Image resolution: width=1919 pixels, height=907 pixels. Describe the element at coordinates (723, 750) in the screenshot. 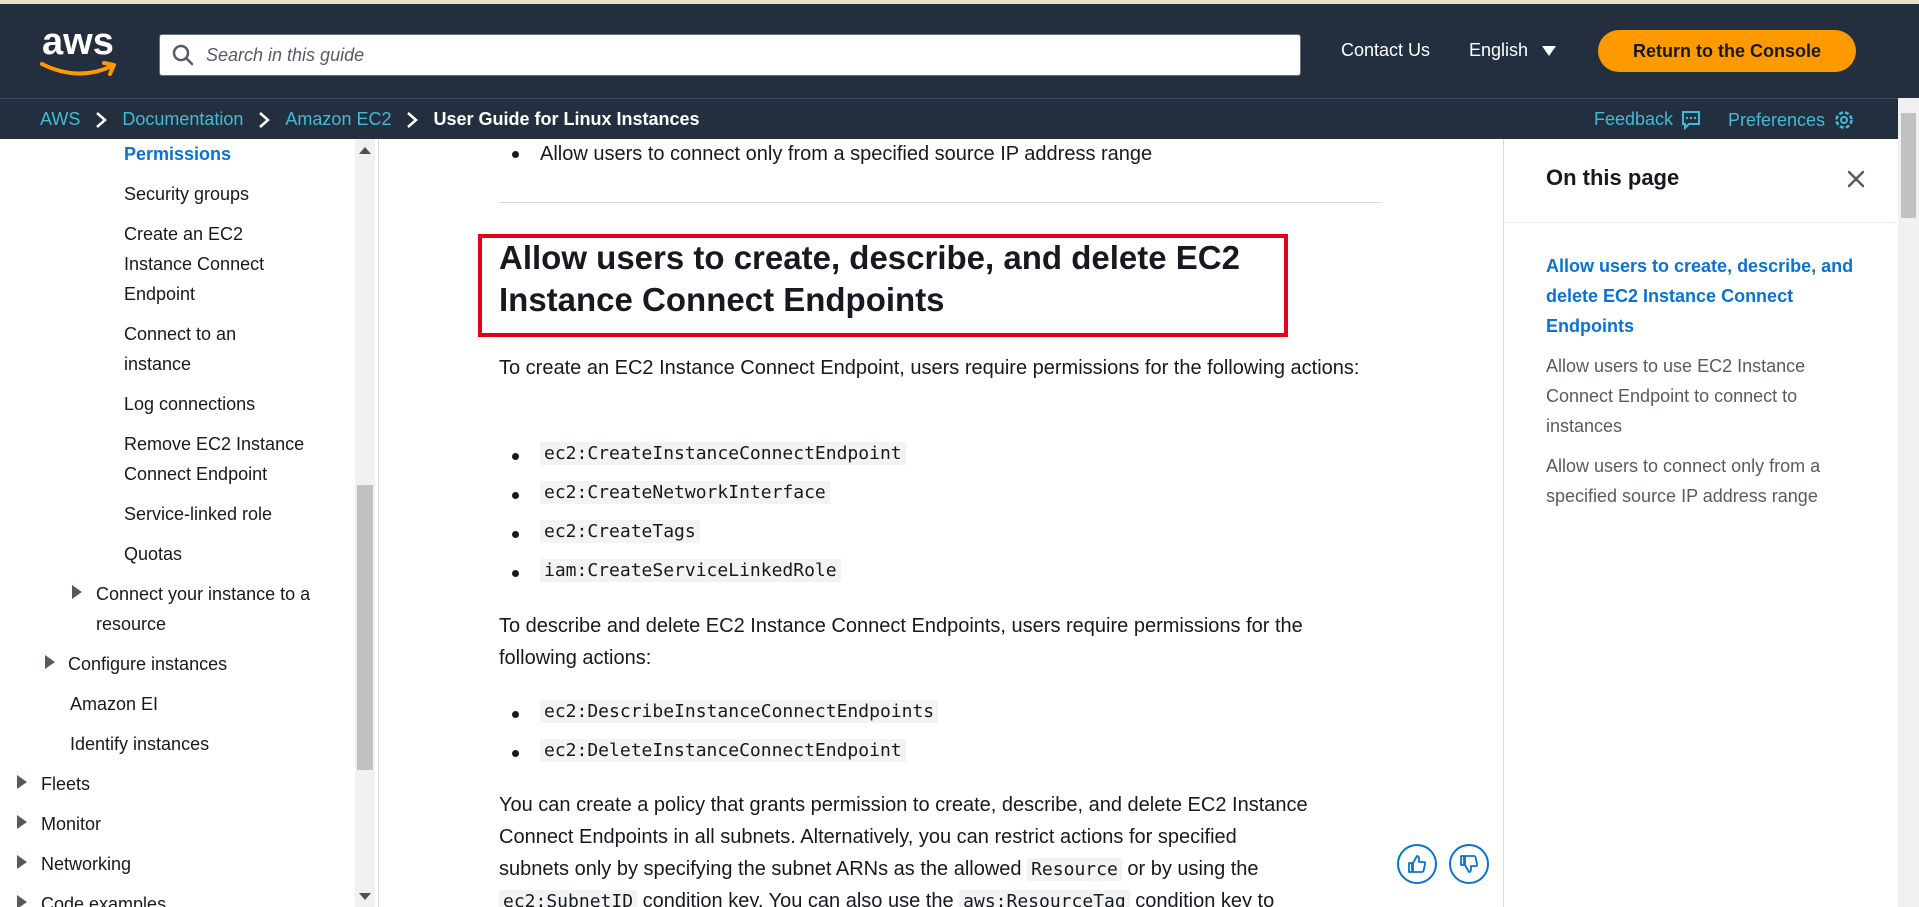

I see `code-action: ec2:DeleteInstanceConnectEndpoint` at that location.